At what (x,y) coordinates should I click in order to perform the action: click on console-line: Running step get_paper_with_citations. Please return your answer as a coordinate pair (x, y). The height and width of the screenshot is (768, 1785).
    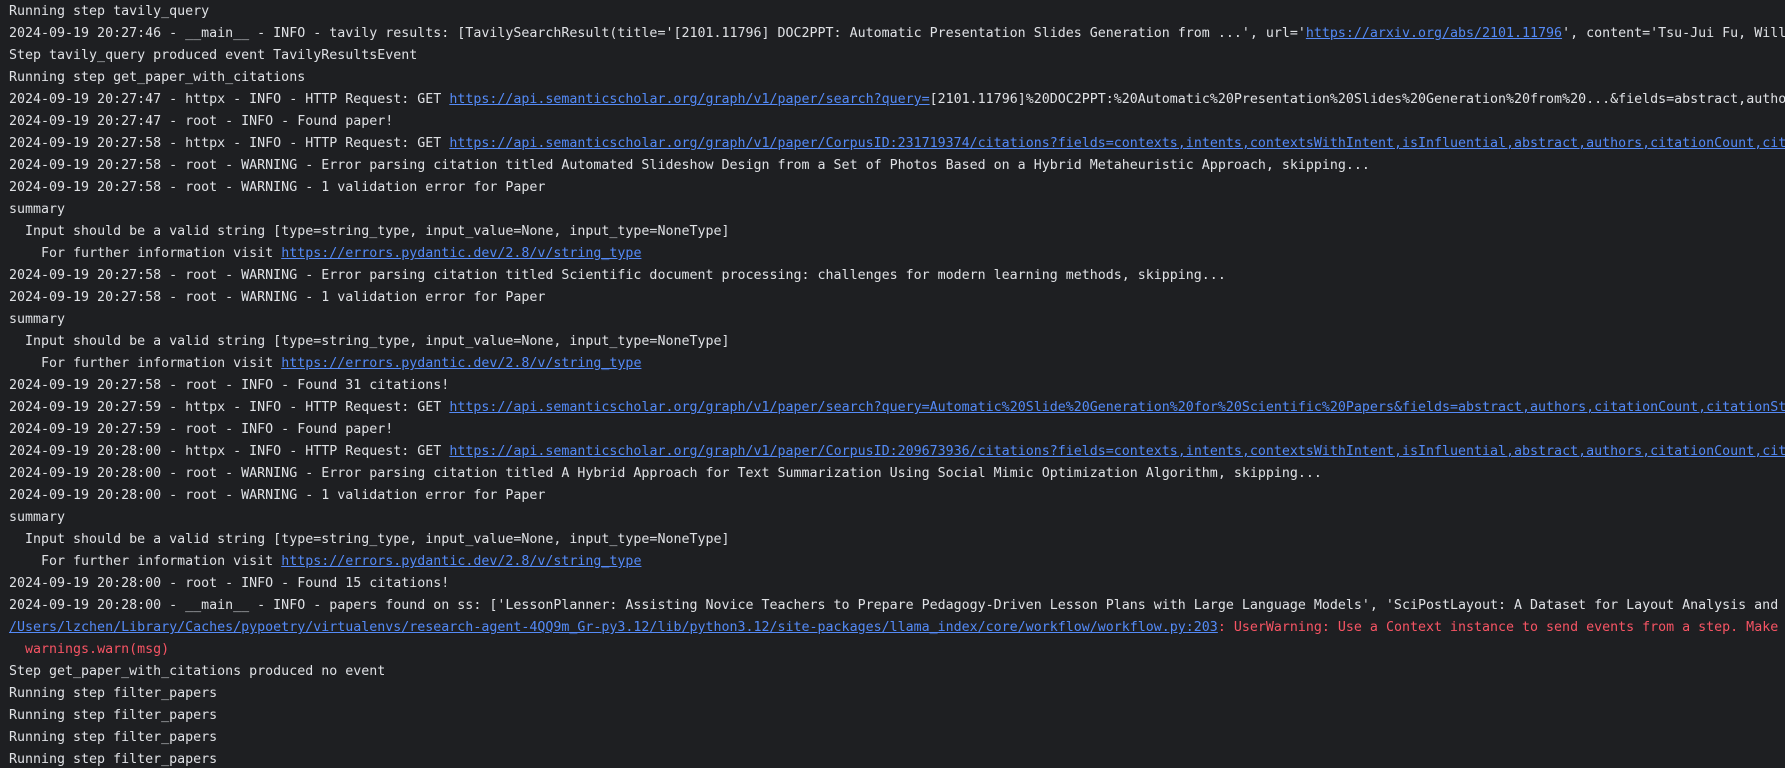
    Looking at the image, I should click on (892, 78).